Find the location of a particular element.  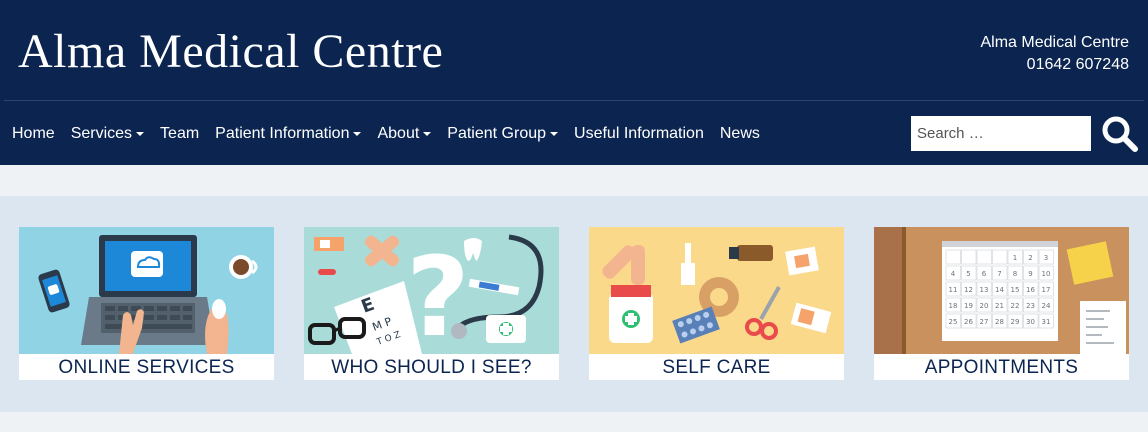

calendar-day: 21 is located at coordinates (999, 306).